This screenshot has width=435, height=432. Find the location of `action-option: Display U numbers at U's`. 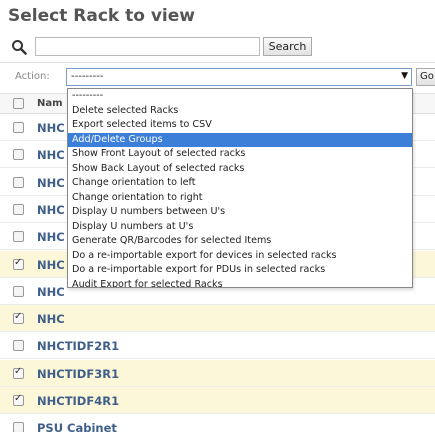

action-option: Display U numbers at U's is located at coordinates (240, 227).